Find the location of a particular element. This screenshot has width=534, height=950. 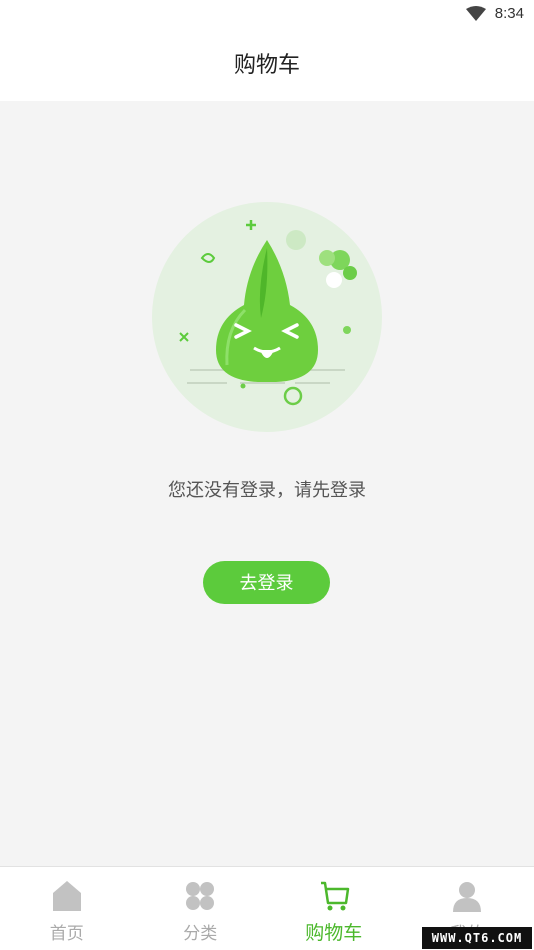

watermark: WWW.QT6.COM is located at coordinates (477, 938).